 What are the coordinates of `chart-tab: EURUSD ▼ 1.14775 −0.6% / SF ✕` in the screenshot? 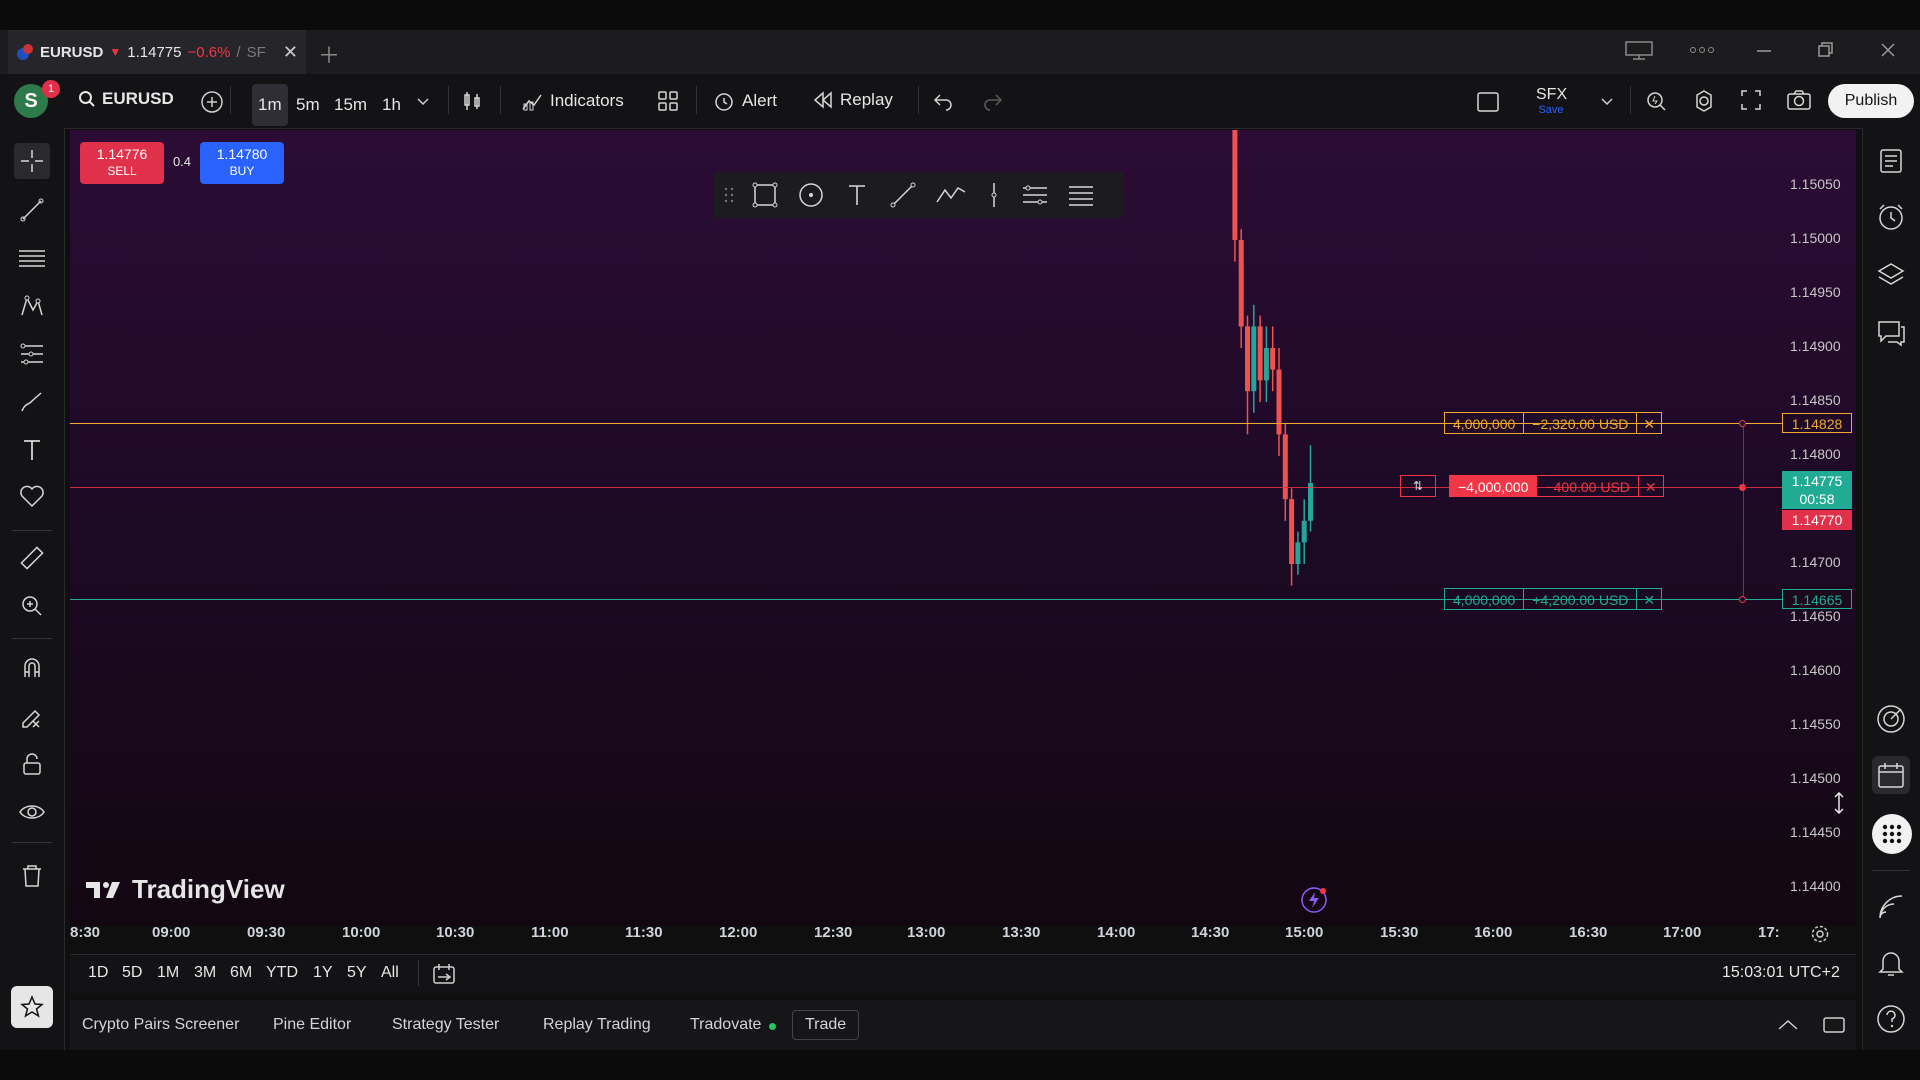 It's located at (157, 52).